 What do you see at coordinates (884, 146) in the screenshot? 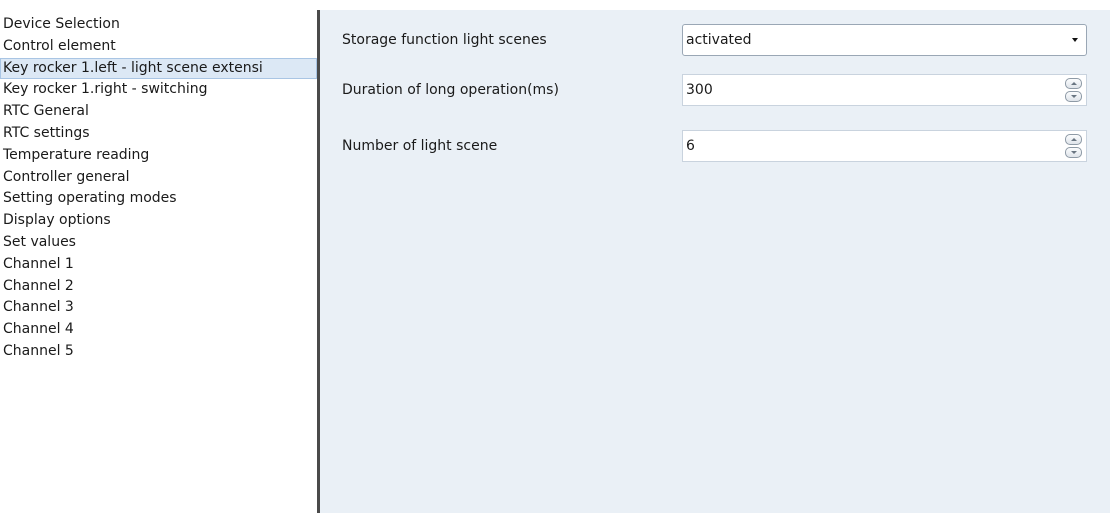
I see `light-scene-count-input: 6` at bounding box center [884, 146].